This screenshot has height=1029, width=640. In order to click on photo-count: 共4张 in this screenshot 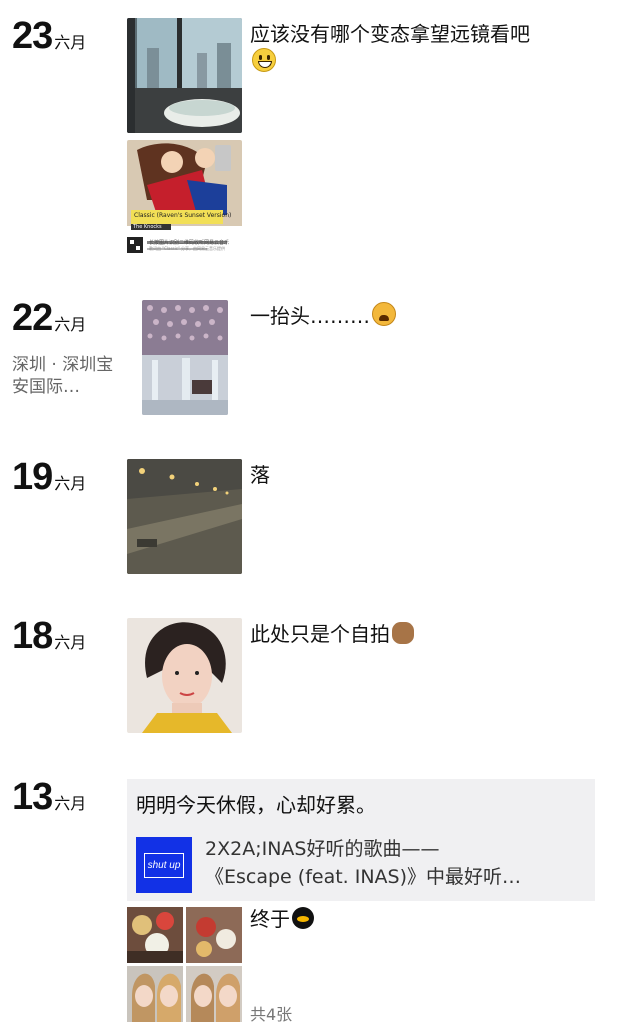, I will do `click(271, 1014)`.